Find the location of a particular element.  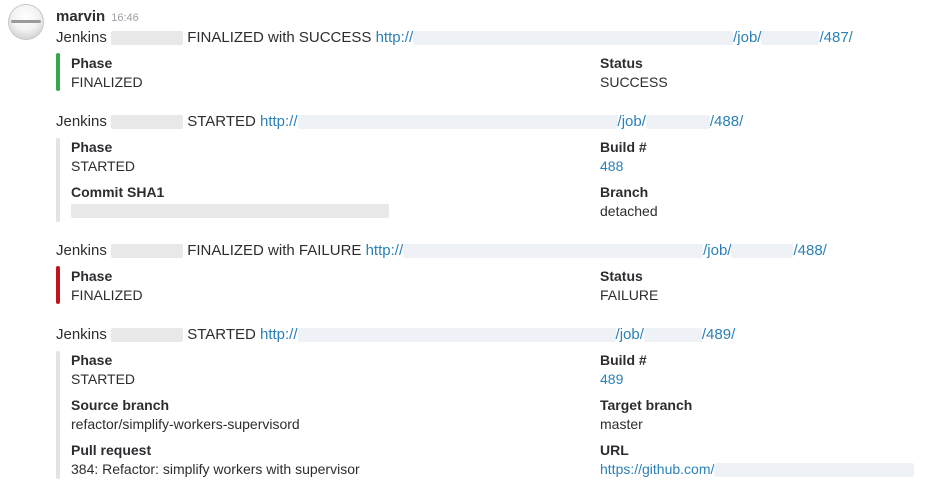

field-title: Pull request is located at coordinates (111, 450).